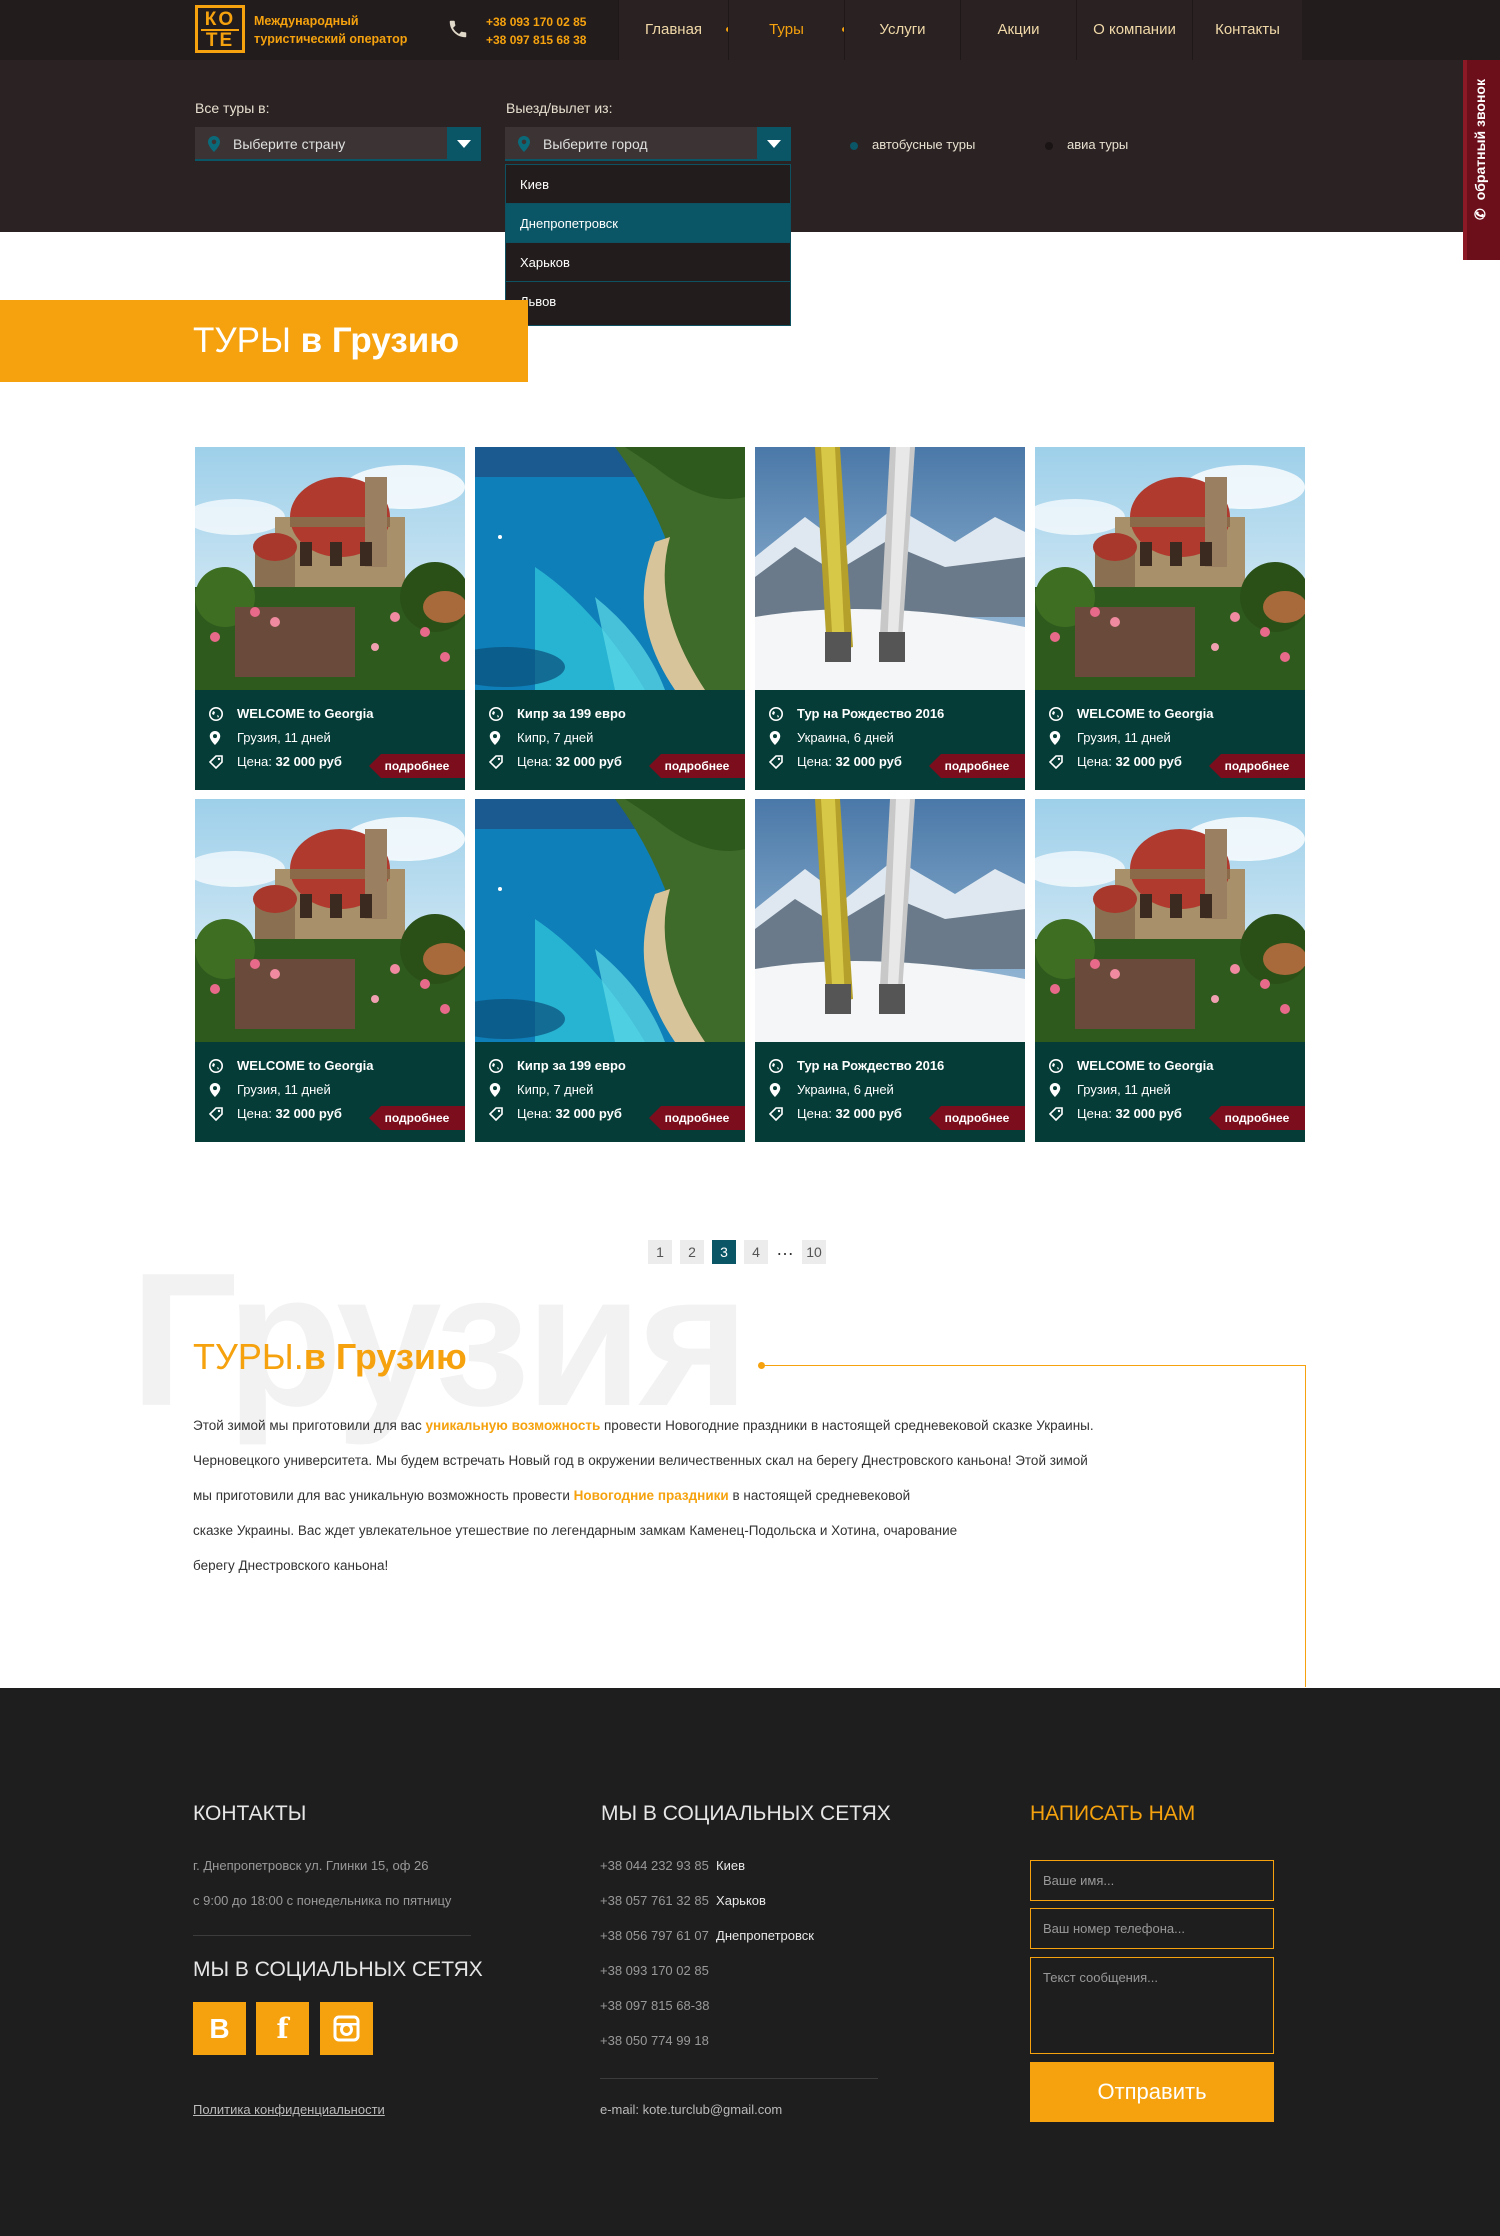  I want to click on dropdown-option-lvov: Львов, so click(648, 301).